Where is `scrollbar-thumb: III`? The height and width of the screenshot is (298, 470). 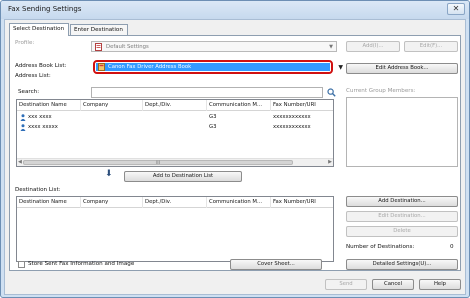 scrollbar-thumb: III is located at coordinates (158, 162).